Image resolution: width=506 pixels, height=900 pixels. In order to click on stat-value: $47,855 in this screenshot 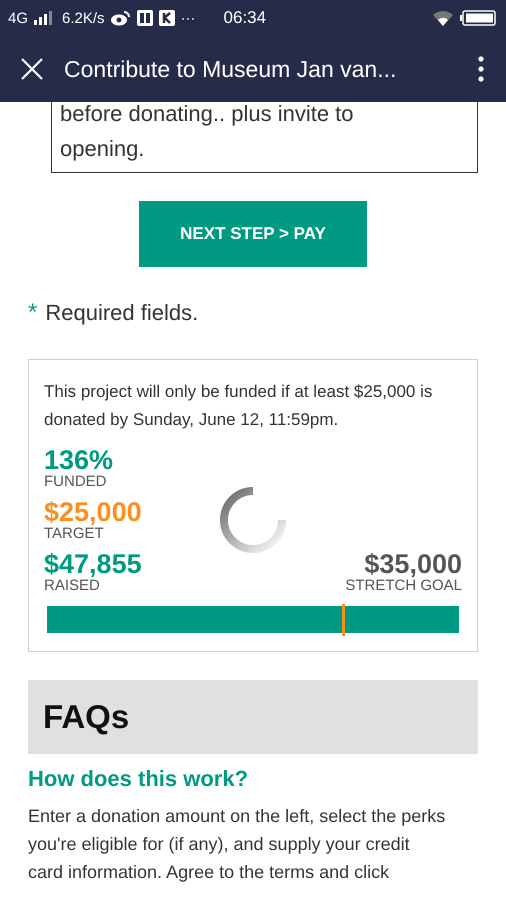, I will do `click(93, 564)`.